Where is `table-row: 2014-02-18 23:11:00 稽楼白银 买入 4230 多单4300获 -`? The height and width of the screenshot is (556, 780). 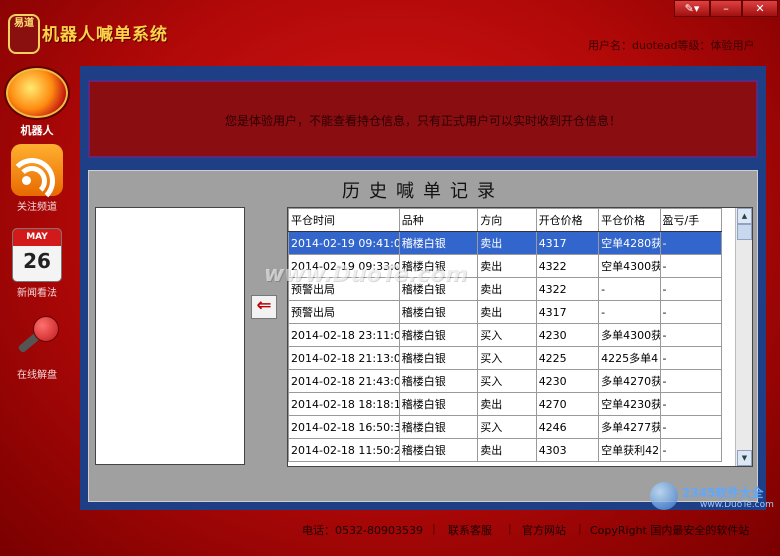 table-row: 2014-02-18 23:11:00 稽楼白银 买入 4230 多单4300获 - is located at coordinates (505, 335).